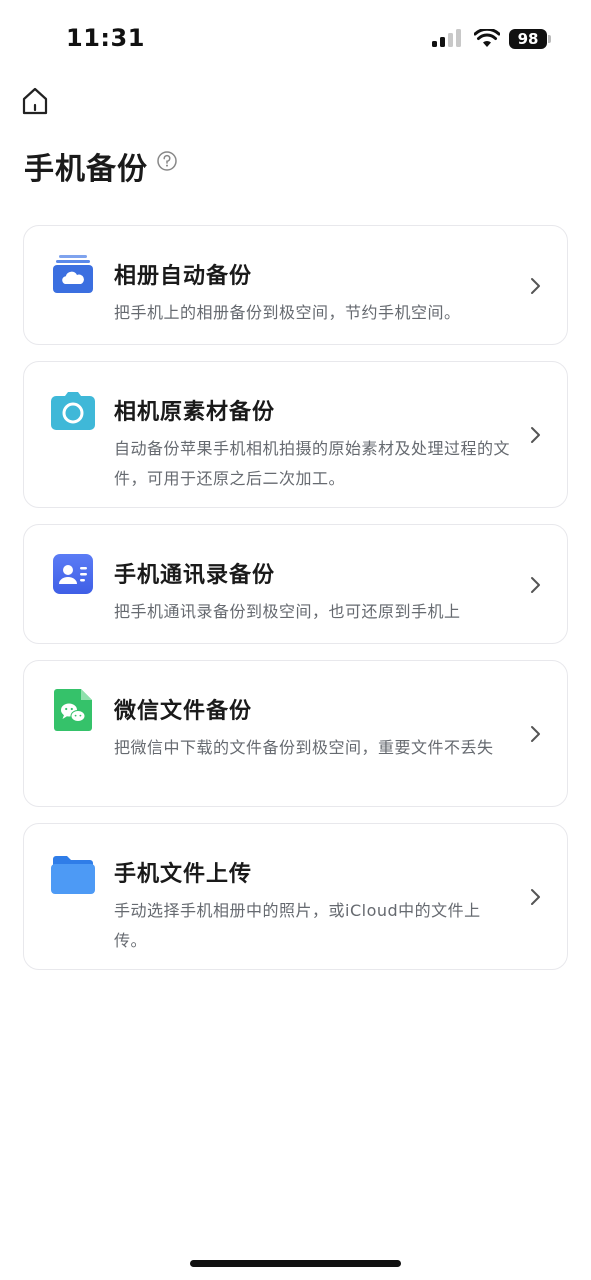  Describe the element at coordinates (86, 169) in the screenshot. I see `page-title: 手机备份` at that location.